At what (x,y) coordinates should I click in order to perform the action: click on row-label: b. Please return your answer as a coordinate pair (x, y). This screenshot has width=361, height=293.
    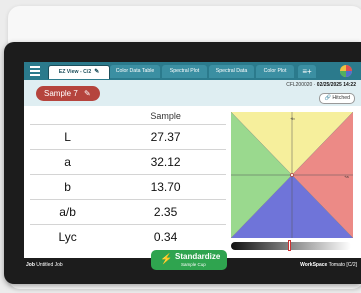
    Looking at the image, I should click on (68, 187).